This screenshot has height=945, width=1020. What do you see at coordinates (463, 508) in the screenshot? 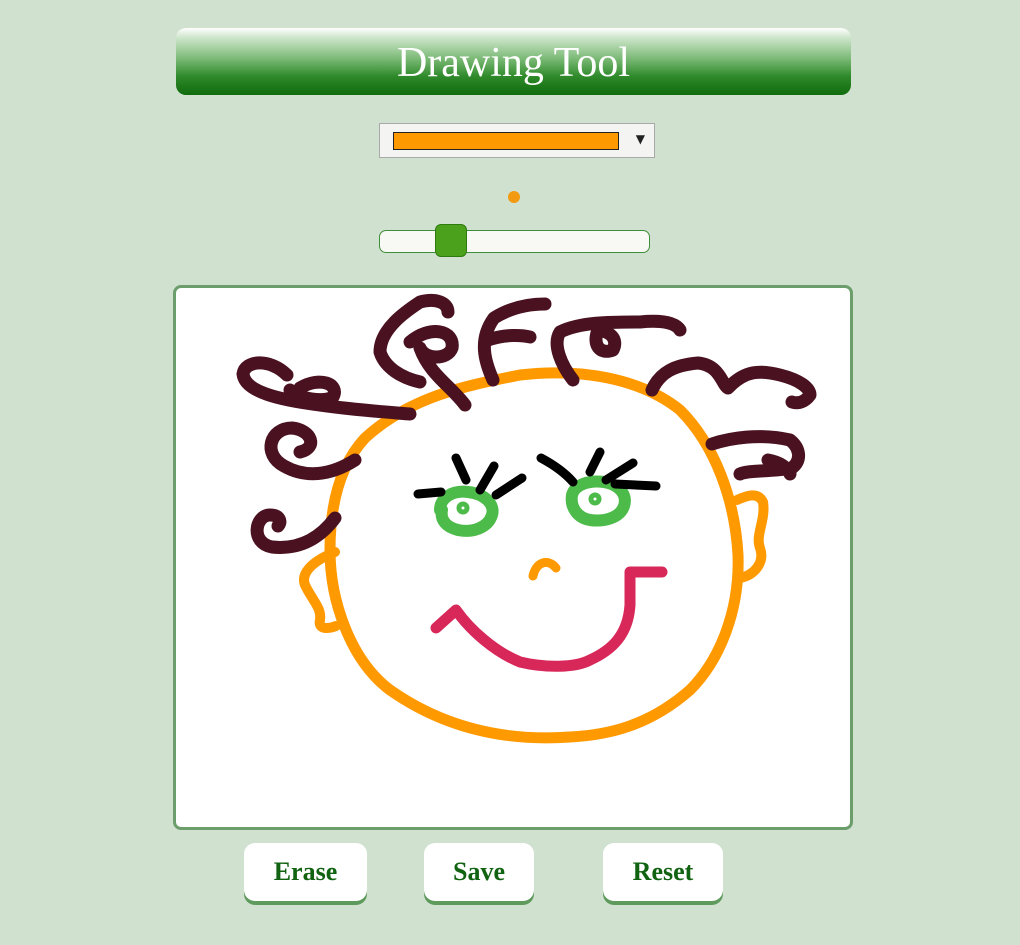
I see `eye-left-pupil` at bounding box center [463, 508].